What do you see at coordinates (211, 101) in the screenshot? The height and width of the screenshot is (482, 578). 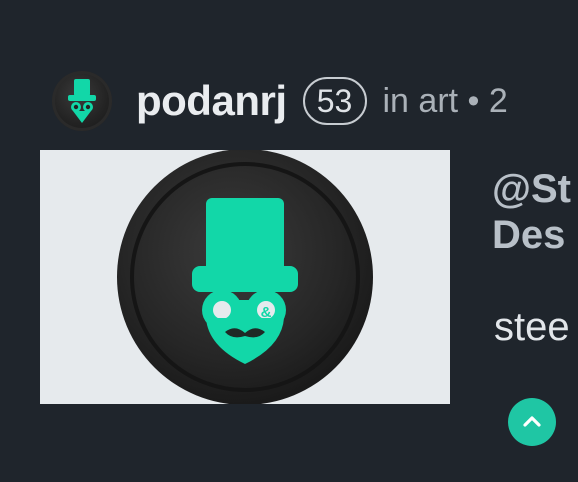 I see `author-username: podanrj` at bounding box center [211, 101].